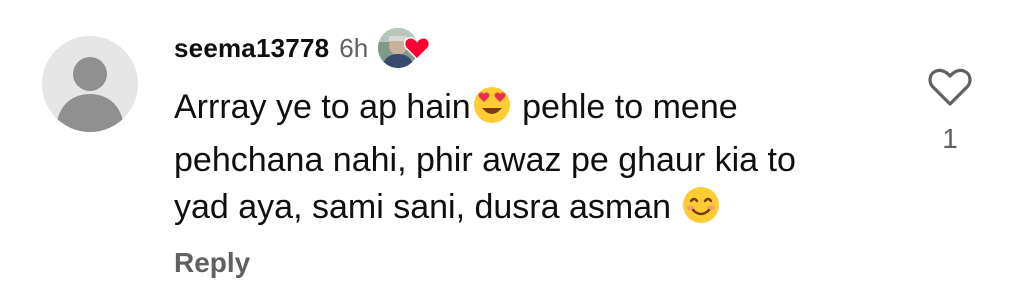 This screenshot has height=294, width=1024. I want to click on comment-text-line: yad aya, sami sani, dusra asman, so click(427, 207).